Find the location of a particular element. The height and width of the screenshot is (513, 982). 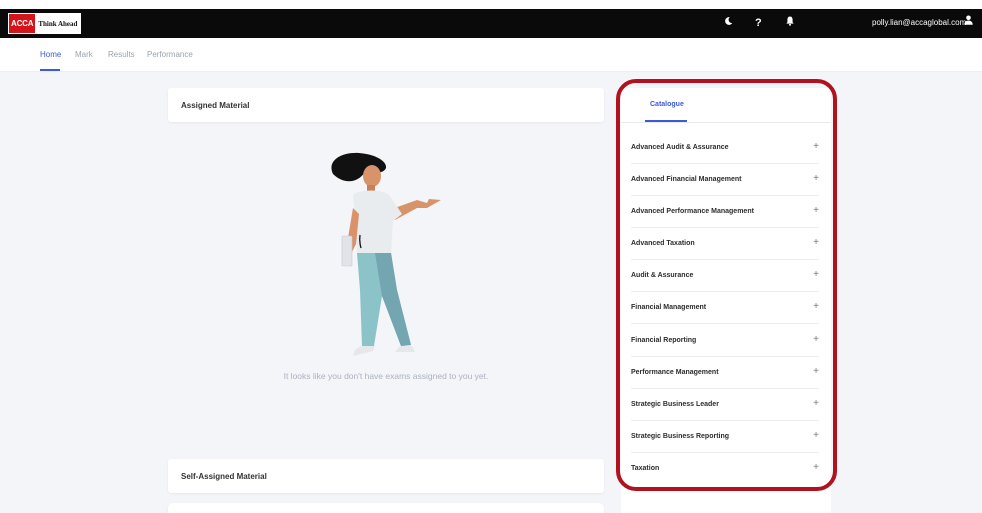

catalogue-item-label: Strategic Business Reporting is located at coordinates (680, 436).